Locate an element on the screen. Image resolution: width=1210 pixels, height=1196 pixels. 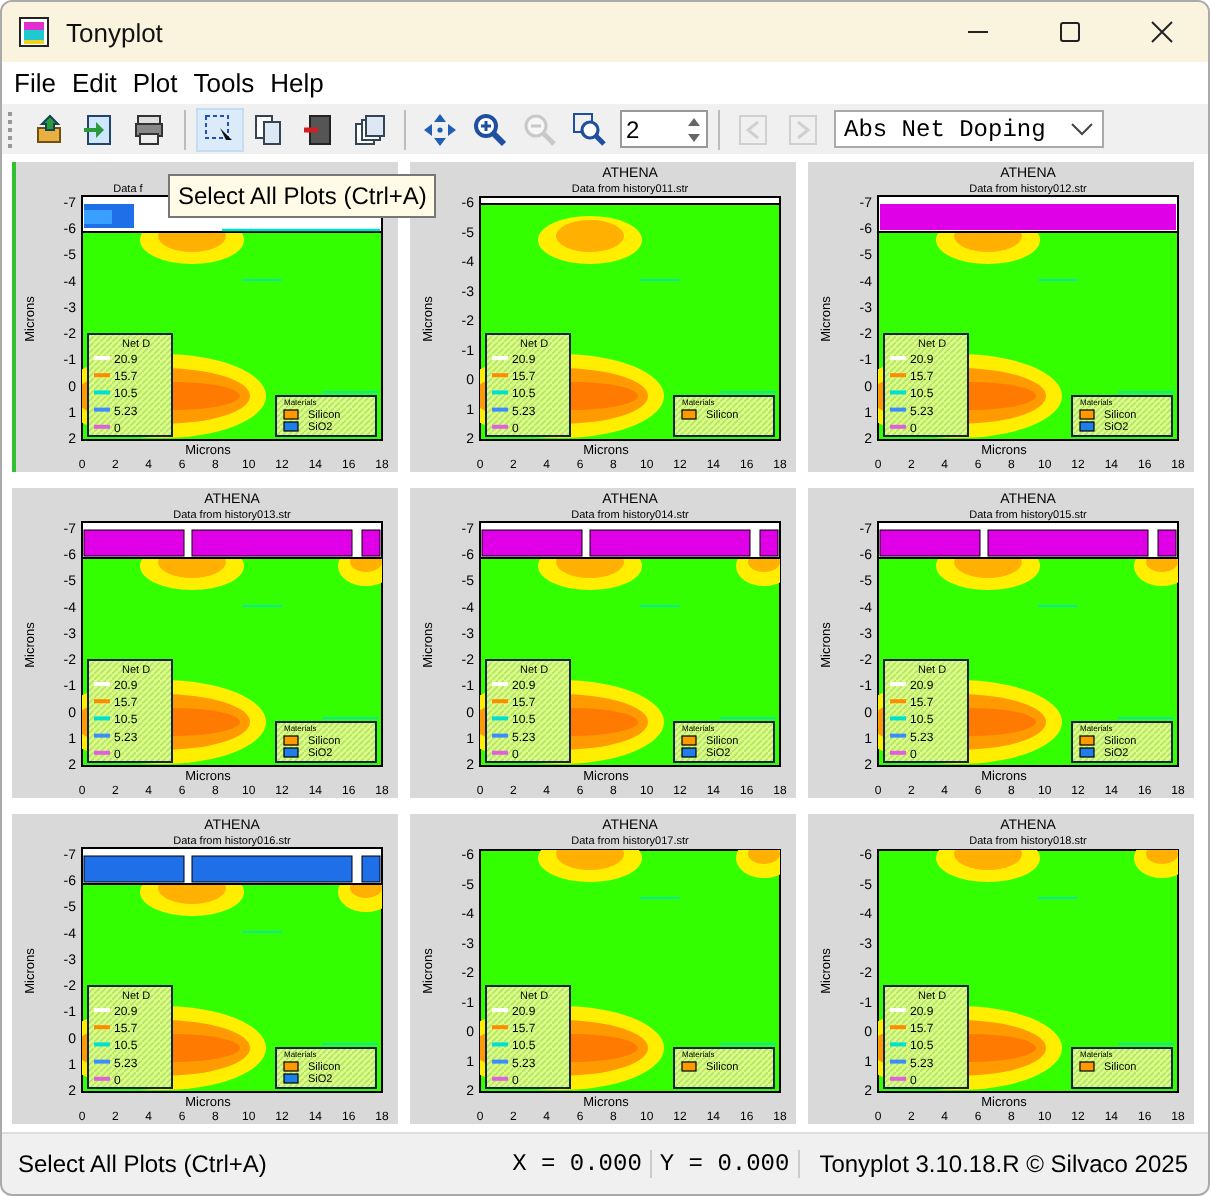
menu-item: Edit is located at coordinates (94, 83).